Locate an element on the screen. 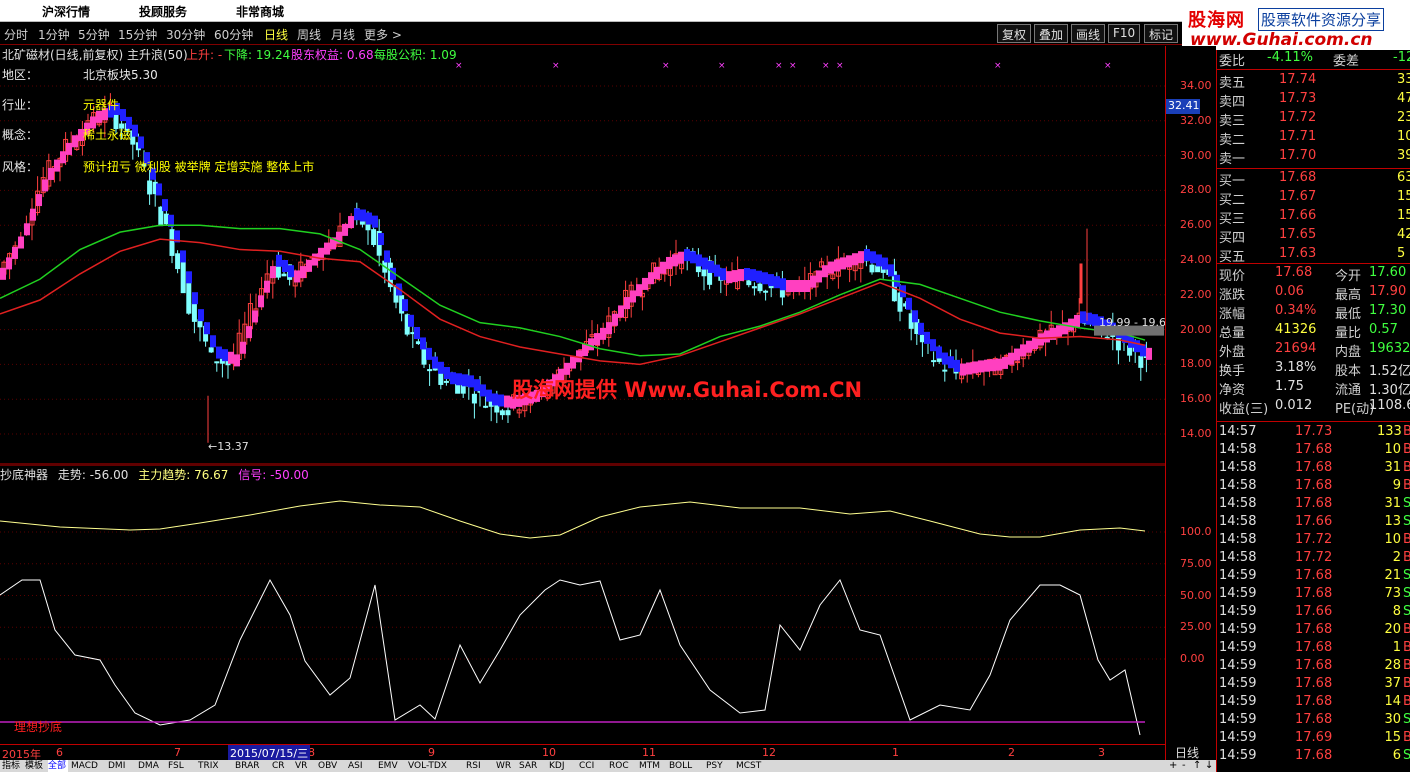 Image resolution: width=1410 pixels, height=772 pixels. indicator-tab: FSL is located at coordinates (181, 766).